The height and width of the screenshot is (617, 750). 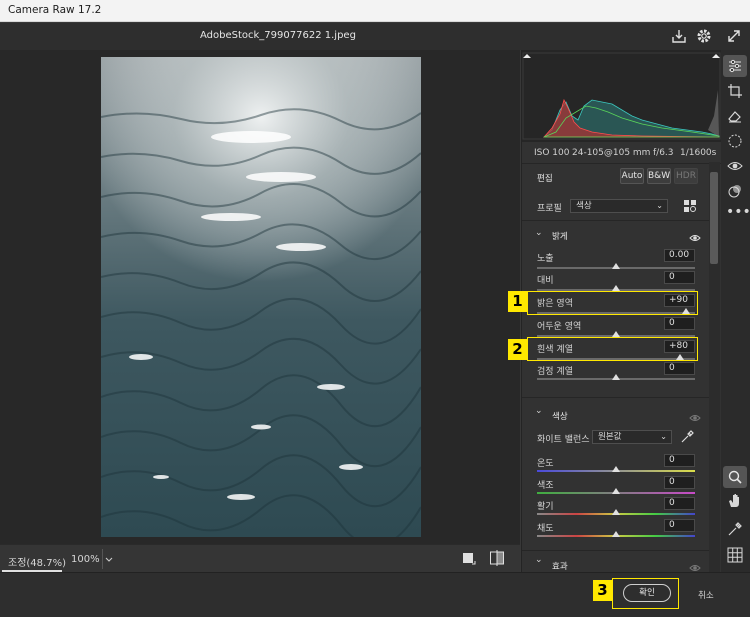 I want to click on histogram, so click(x=621, y=96).